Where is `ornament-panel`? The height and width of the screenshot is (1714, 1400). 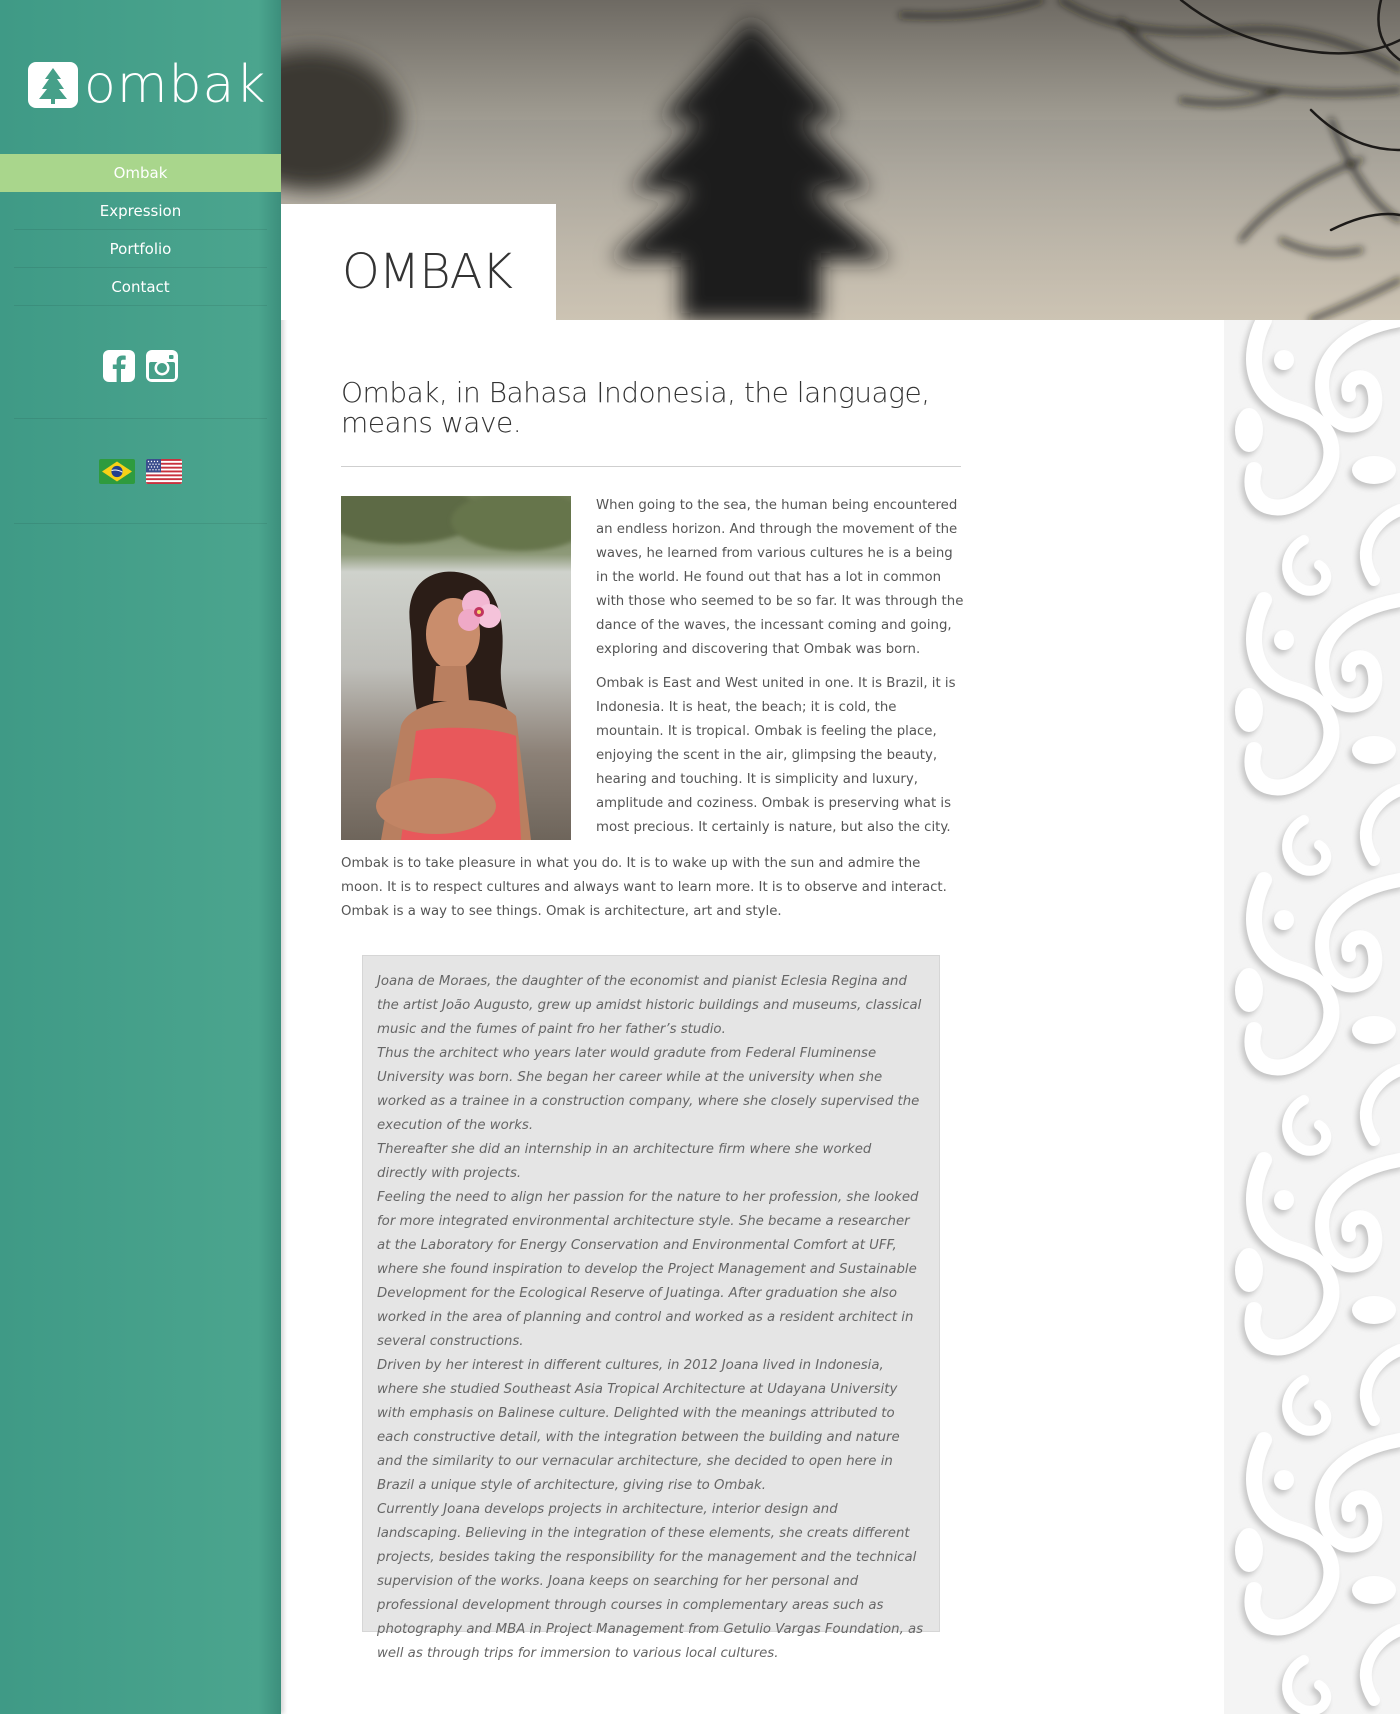 ornament-panel is located at coordinates (1312, 1017).